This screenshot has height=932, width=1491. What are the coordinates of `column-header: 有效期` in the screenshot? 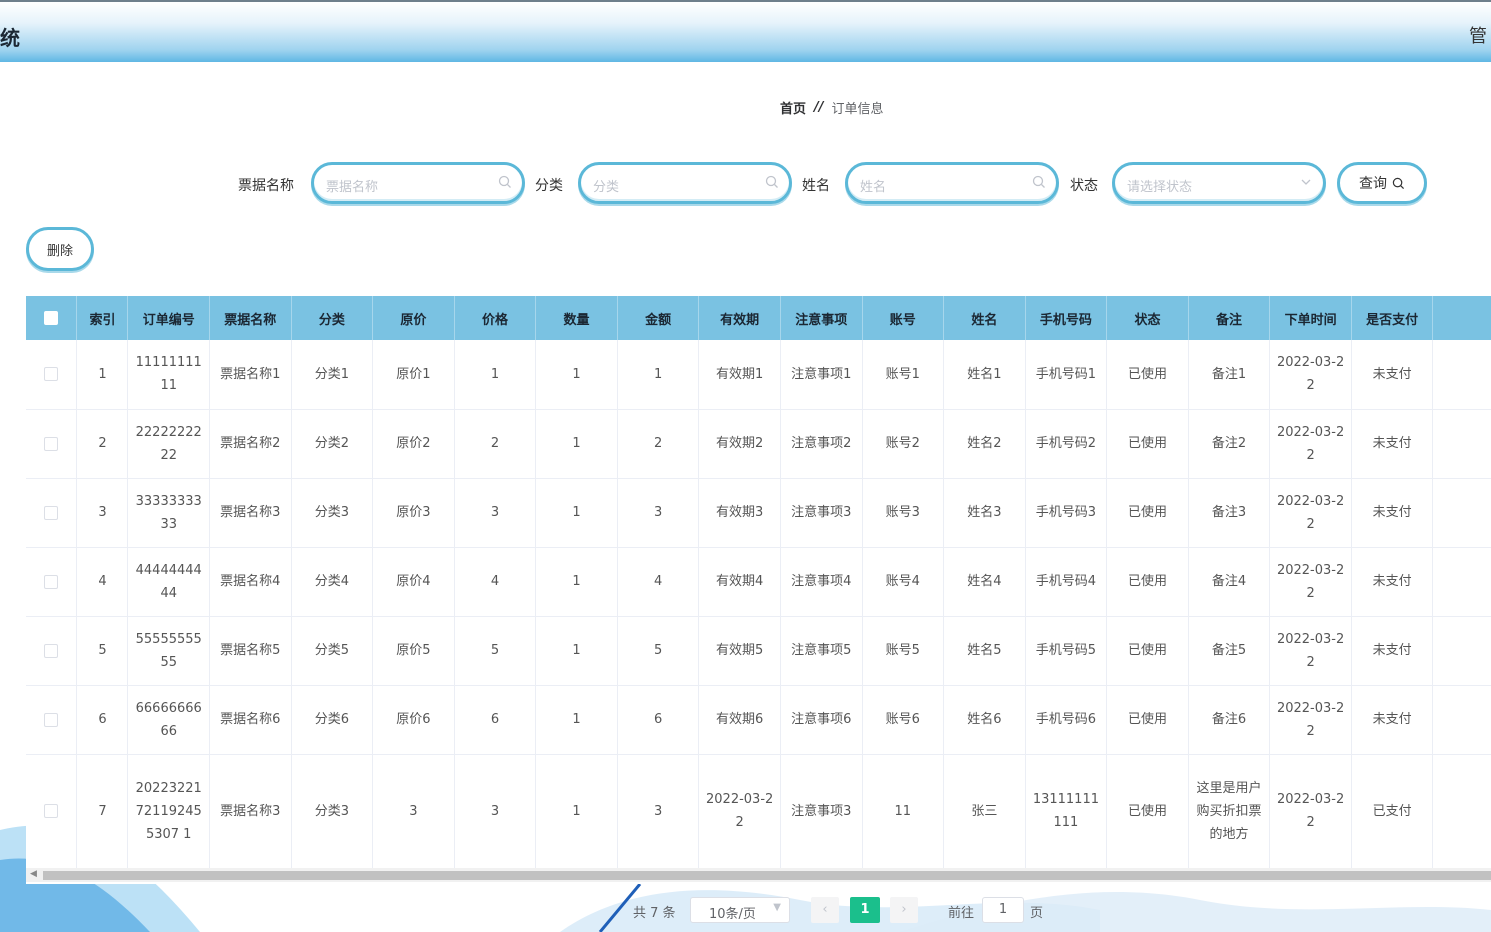 It's located at (739, 318).